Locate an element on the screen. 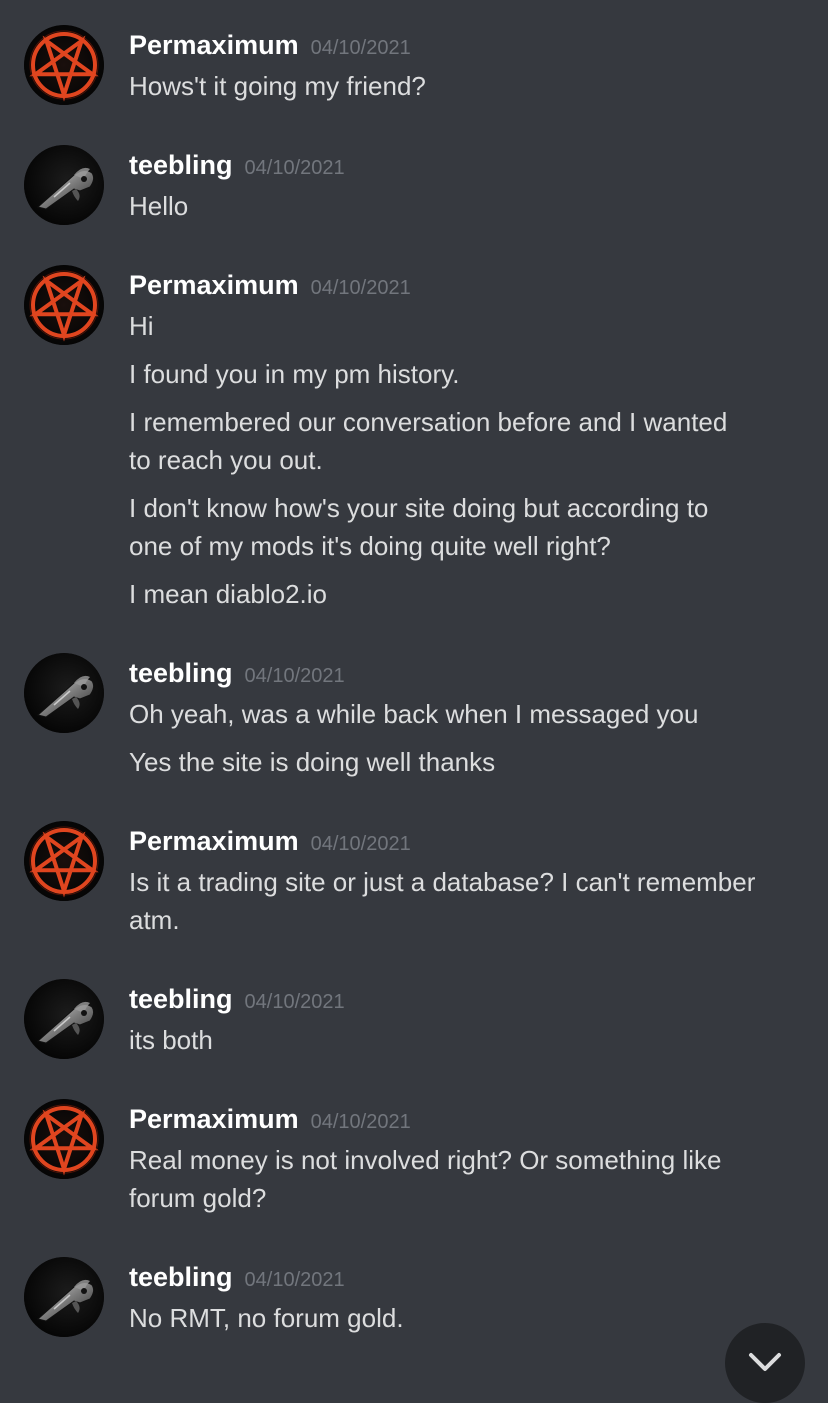  message-text: Hello is located at coordinates (159, 206).